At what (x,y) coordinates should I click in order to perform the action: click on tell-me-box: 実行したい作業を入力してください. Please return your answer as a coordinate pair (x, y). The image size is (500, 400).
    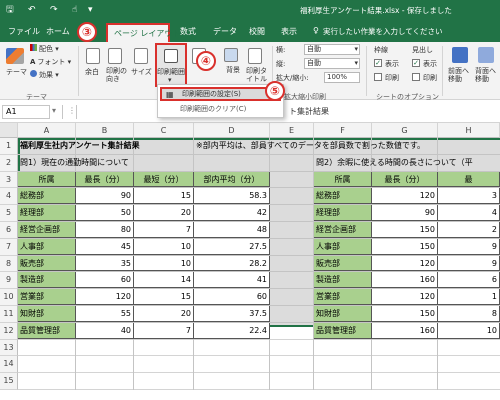
    Looking at the image, I should click on (383, 31).